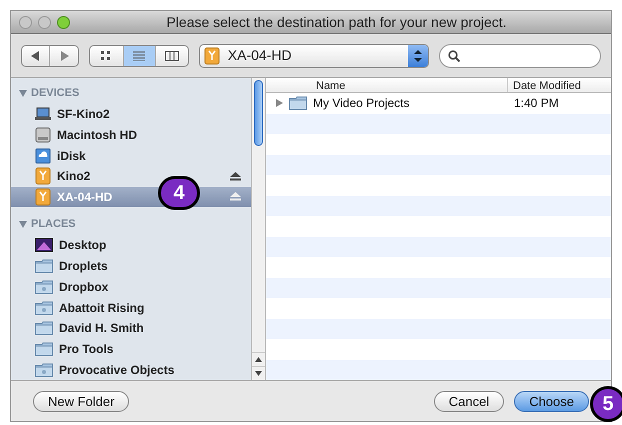 This screenshot has width=622, height=425. What do you see at coordinates (131, 287) in the screenshot?
I see `sidebar-item: Dropbox` at bounding box center [131, 287].